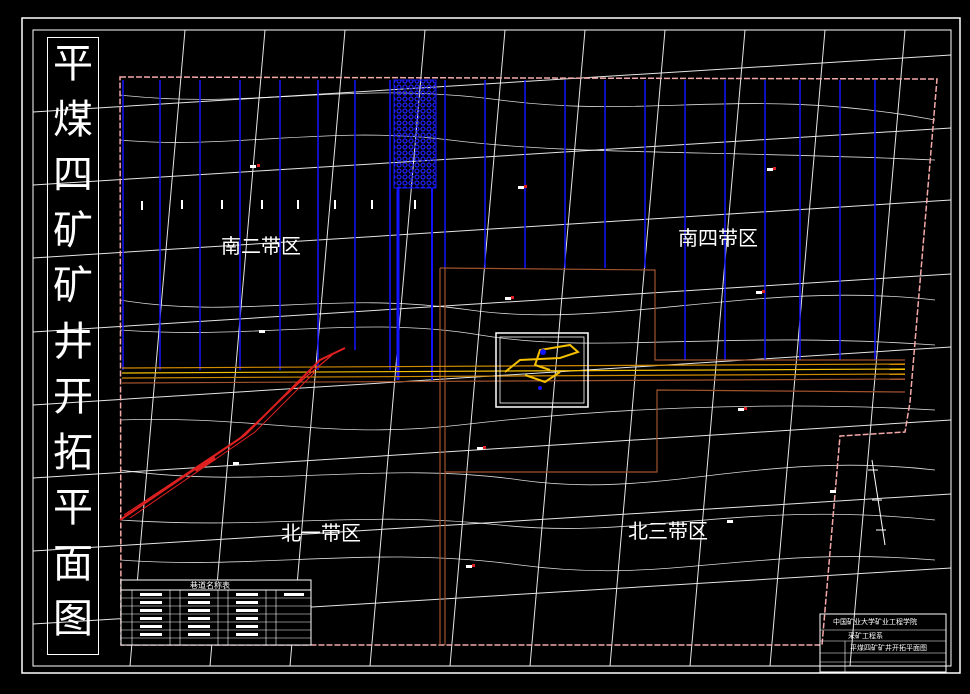 The width and height of the screenshot is (970, 694). What do you see at coordinates (321, 533) in the screenshot?
I see `zone-label-north-one: 北一带区` at bounding box center [321, 533].